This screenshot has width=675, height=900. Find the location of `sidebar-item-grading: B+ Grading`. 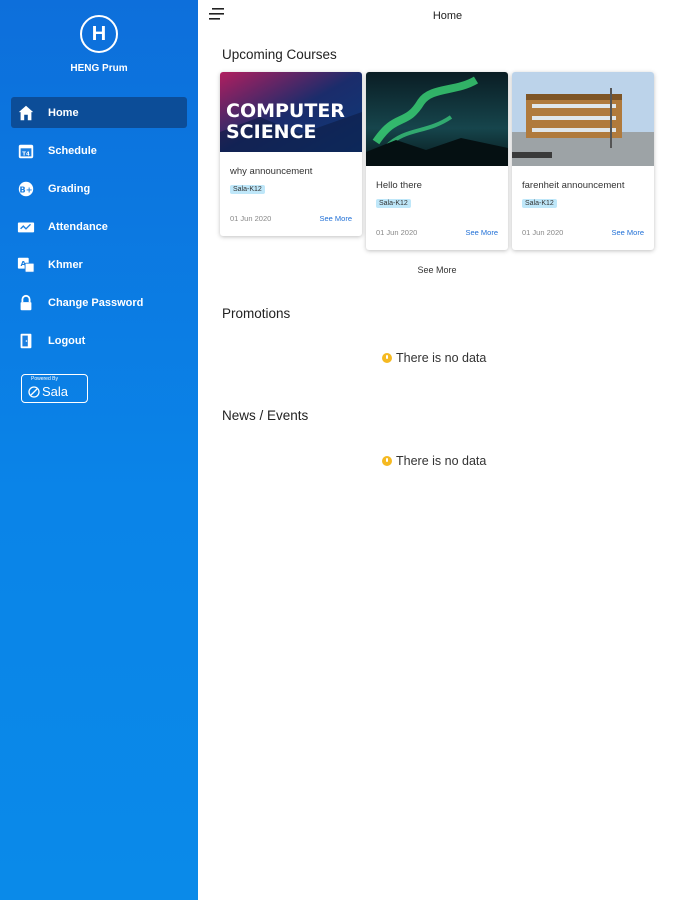

sidebar-item-grading: B+ Grading is located at coordinates (99, 188).